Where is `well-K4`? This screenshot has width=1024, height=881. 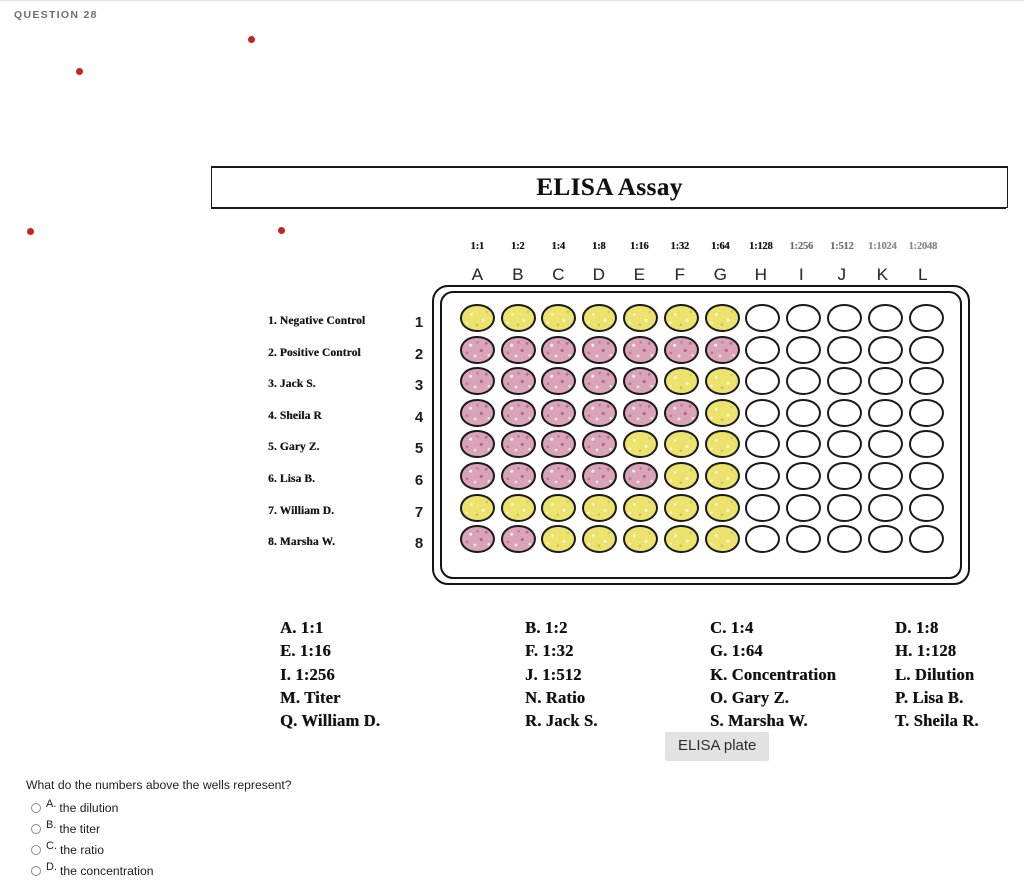 well-K4 is located at coordinates (885, 412).